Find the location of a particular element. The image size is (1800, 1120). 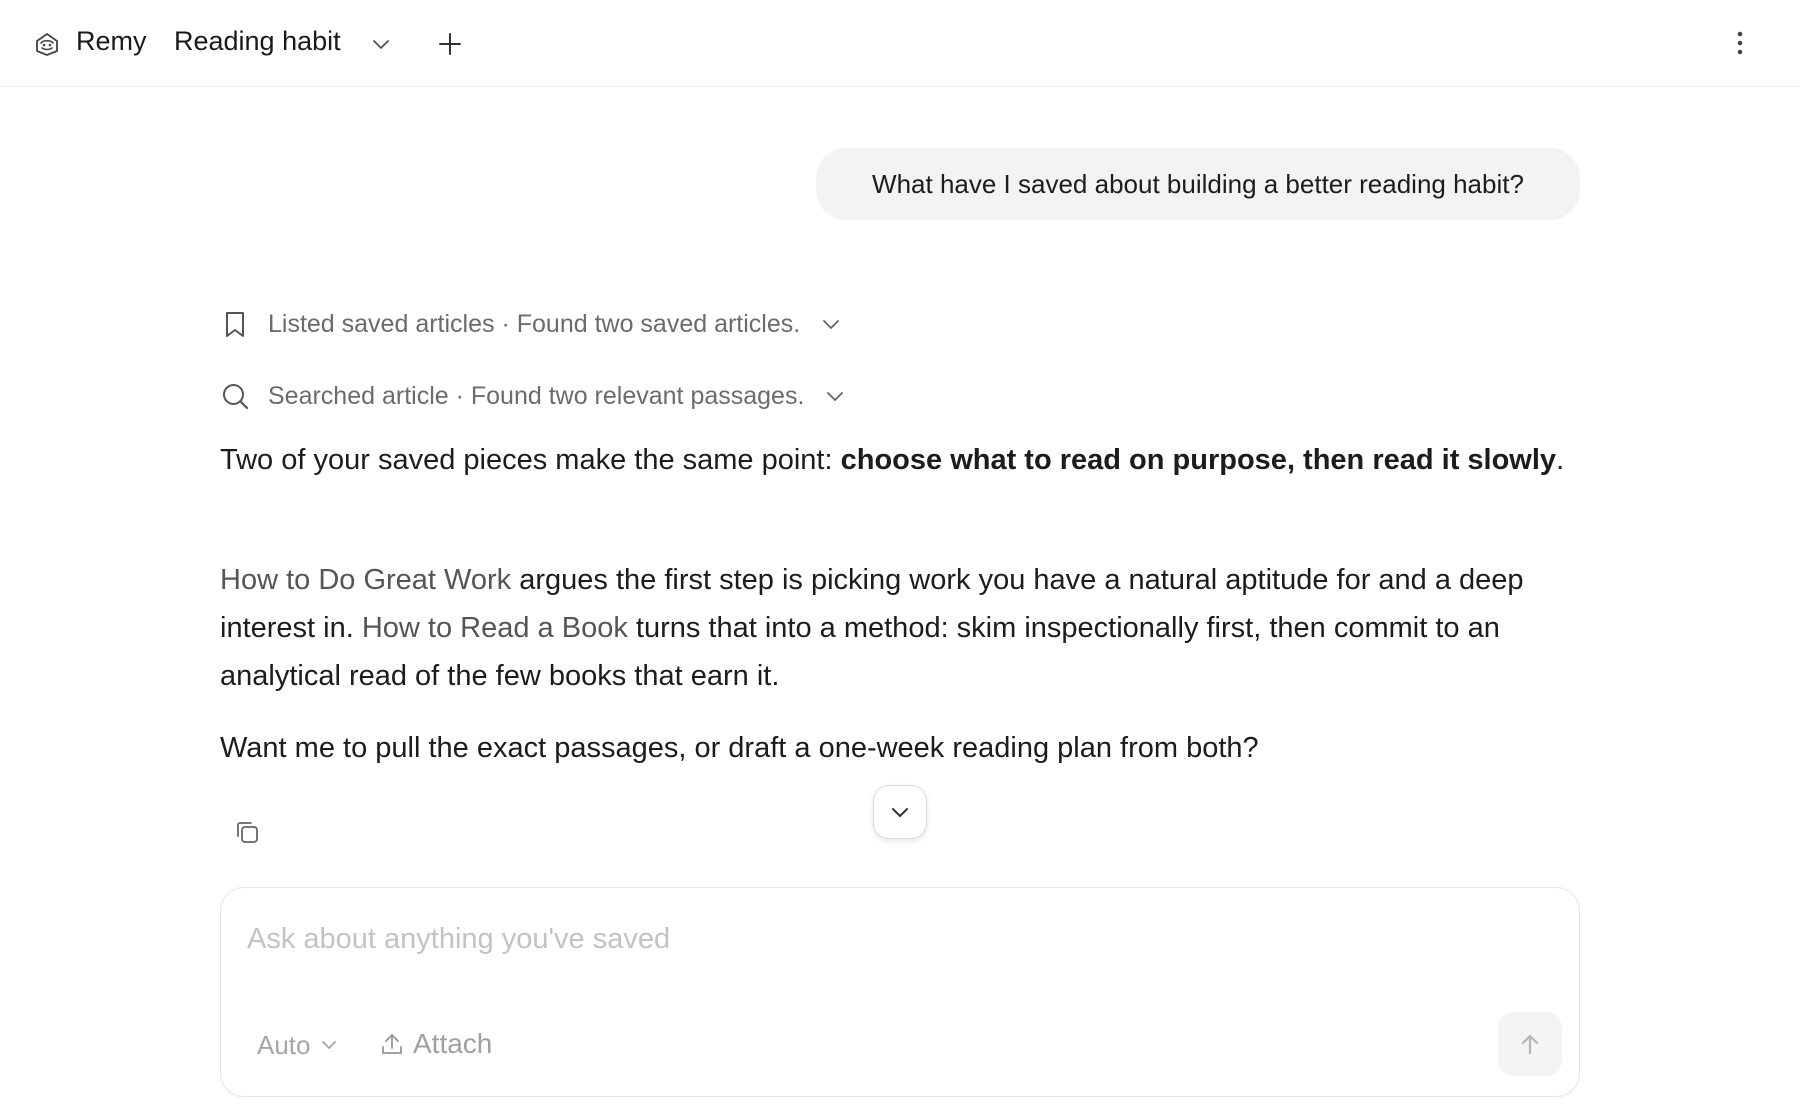

attach-label: Attach is located at coordinates (453, 1043).